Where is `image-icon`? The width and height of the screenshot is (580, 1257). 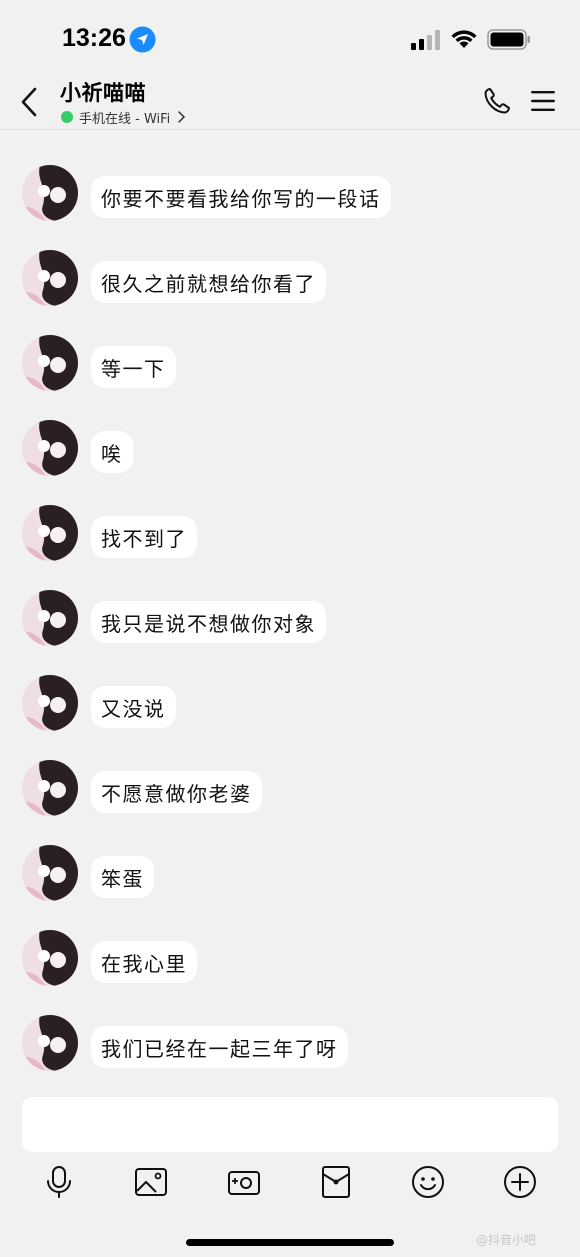
image-icon is located at coordinates (151, 1182).